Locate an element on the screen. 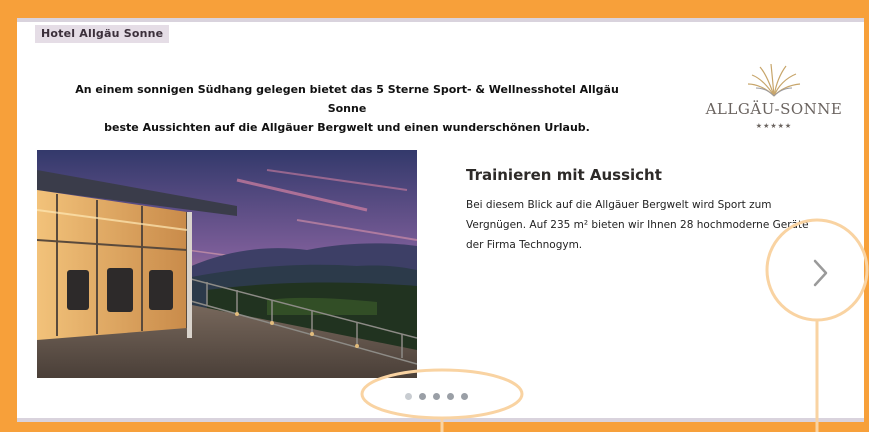  logo-wordmark: ALLGÄU-SONNE is located at coordinates (774, 109).